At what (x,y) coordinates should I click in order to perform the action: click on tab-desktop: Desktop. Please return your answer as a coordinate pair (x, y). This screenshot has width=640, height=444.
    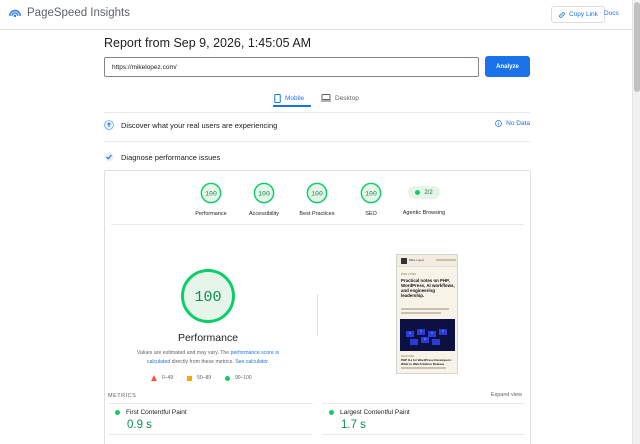
    Looking at the image, I should click on (340, 98).